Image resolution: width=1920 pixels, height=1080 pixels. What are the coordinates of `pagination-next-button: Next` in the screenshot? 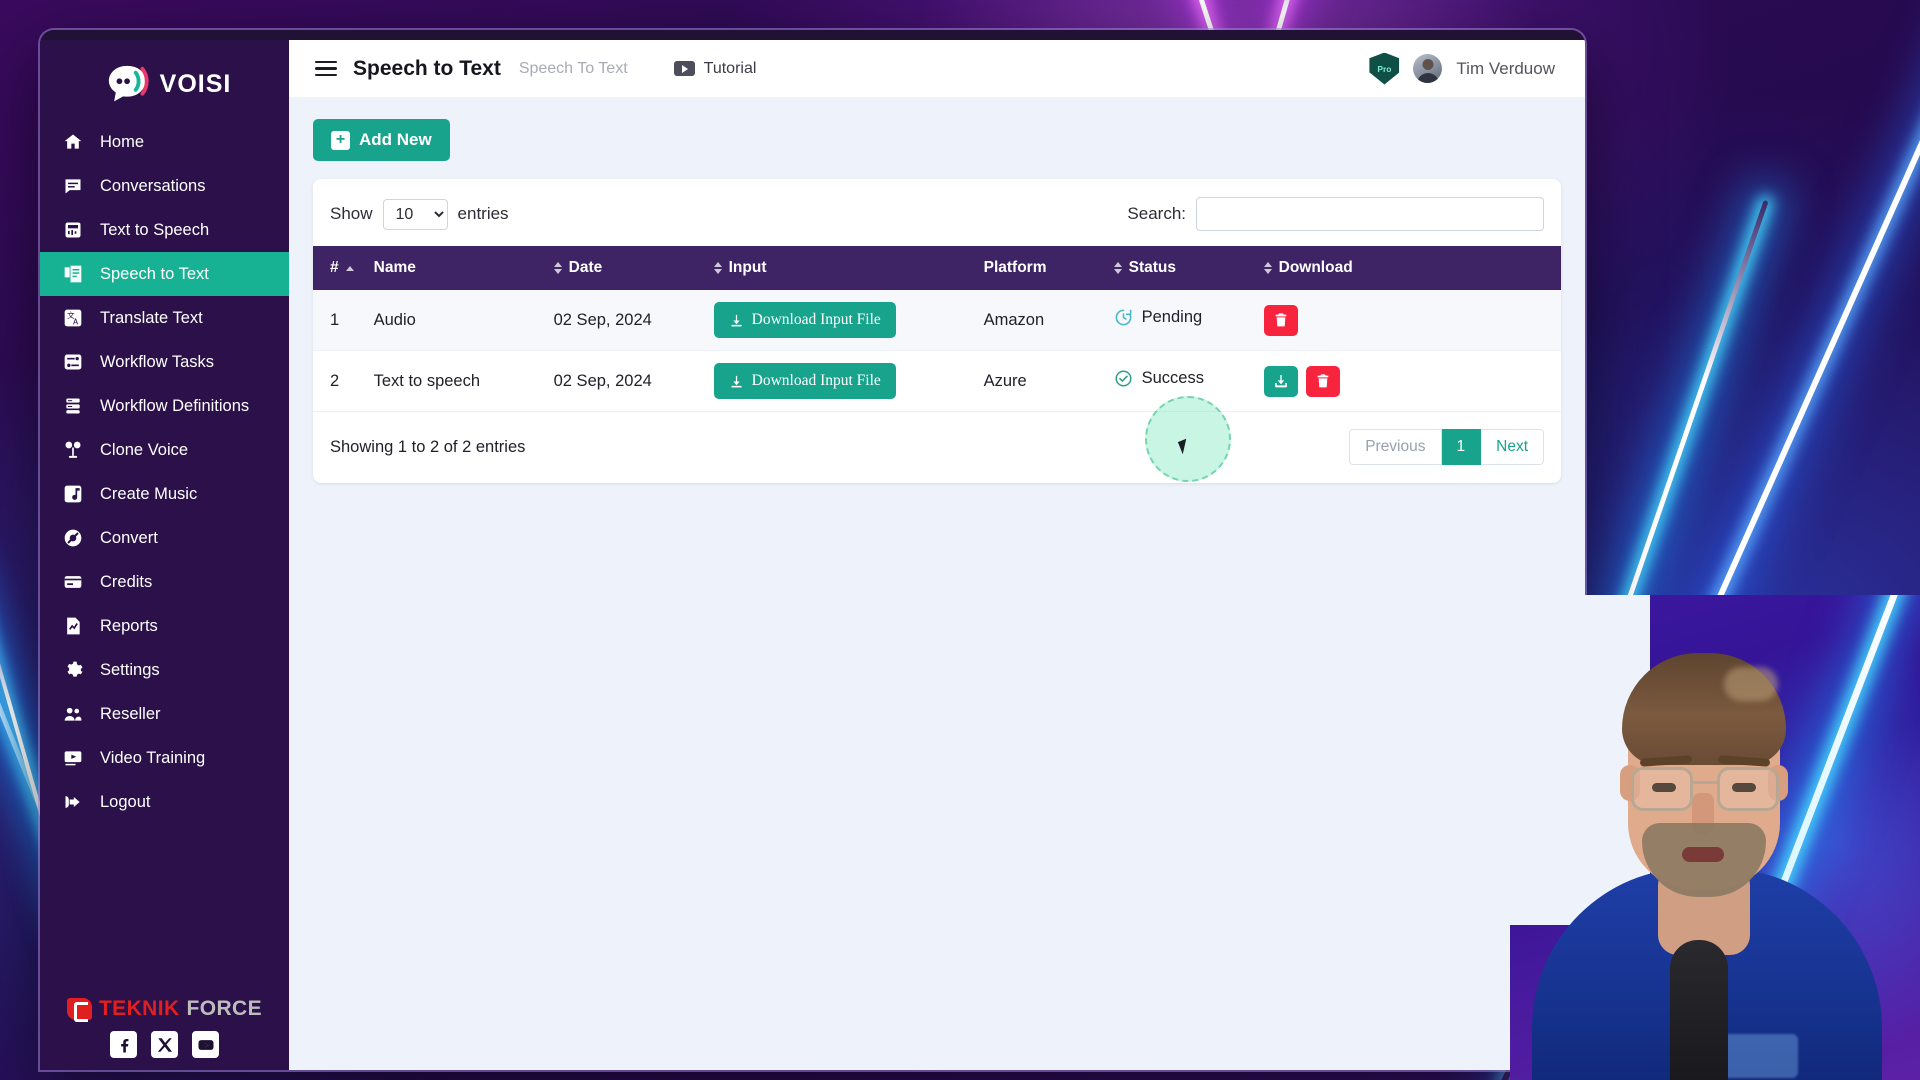 It's located at (1512, 447).